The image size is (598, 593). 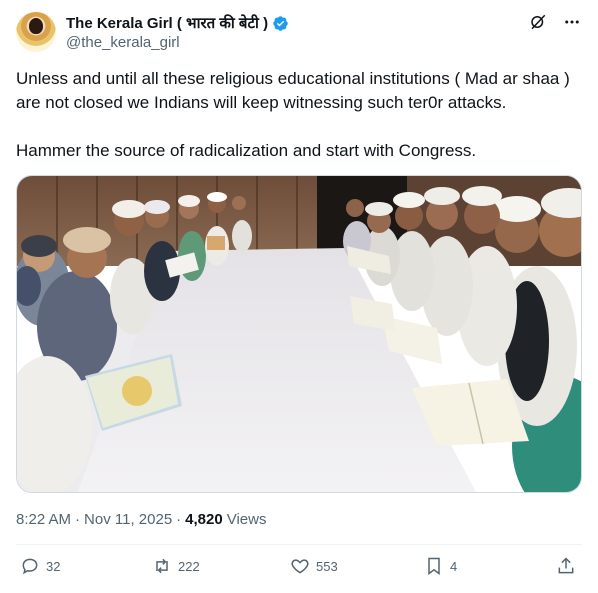 I want to click on share-icon, so click(x=566, y=565).